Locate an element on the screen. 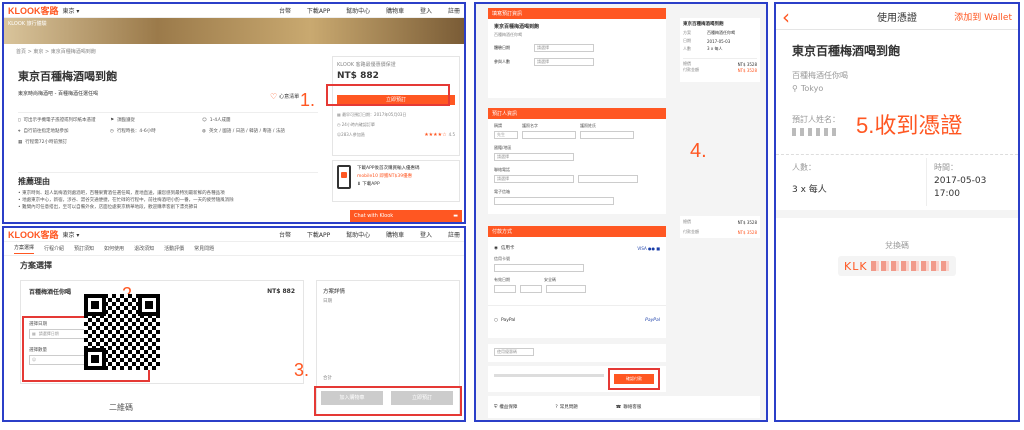 Image resolution: width=1024 pixels, height=430 pixels. first-name-input is located at coordinates (549, 135).